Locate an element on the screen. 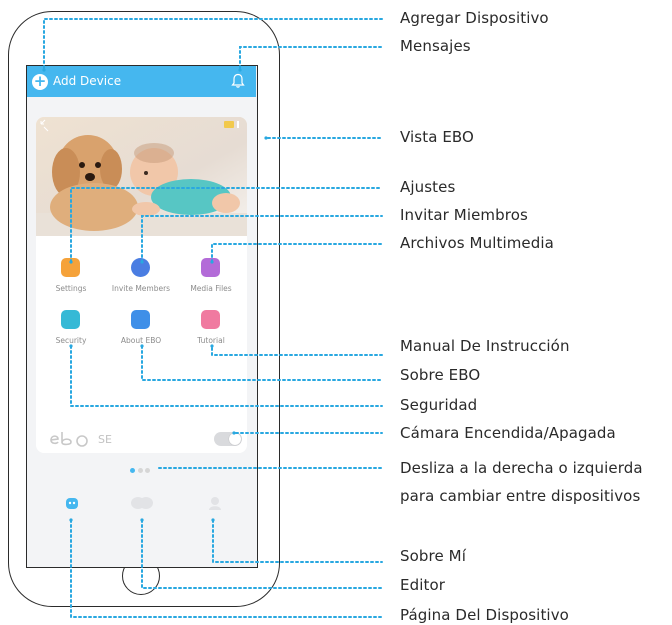 Image resolution: width=672 pixels, height=625 pixels. callout-media-files: Archivos Multimedia is located at coordinates (477, 243).